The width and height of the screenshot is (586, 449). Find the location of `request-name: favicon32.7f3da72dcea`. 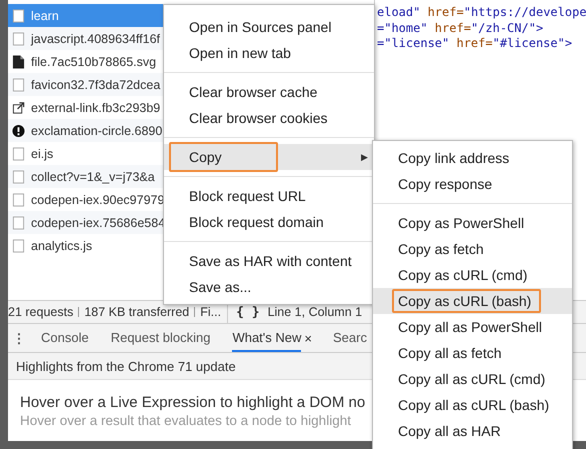

request-name: favicon32.7f3da72dcea is located at coordinates (95, 85).